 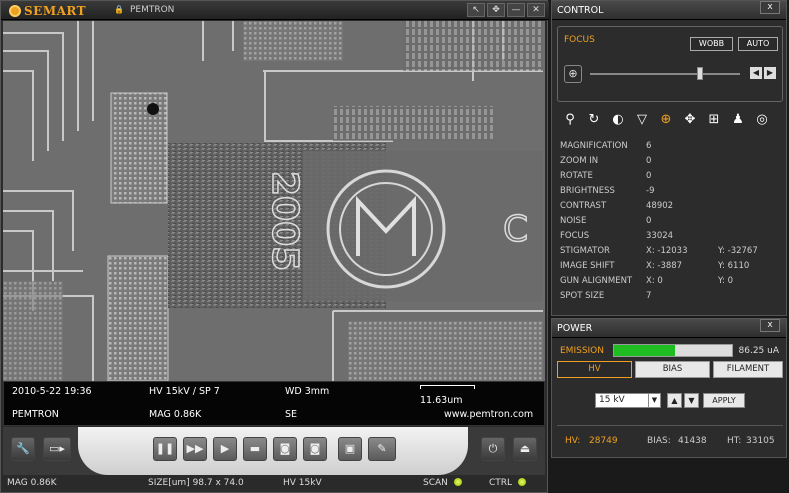 I want to click on control-tool-icons: ⚲ ↻ ◐ ▽ ⊕ ✥ ⊞ ♟ ◎, so click(x=670, y=120).